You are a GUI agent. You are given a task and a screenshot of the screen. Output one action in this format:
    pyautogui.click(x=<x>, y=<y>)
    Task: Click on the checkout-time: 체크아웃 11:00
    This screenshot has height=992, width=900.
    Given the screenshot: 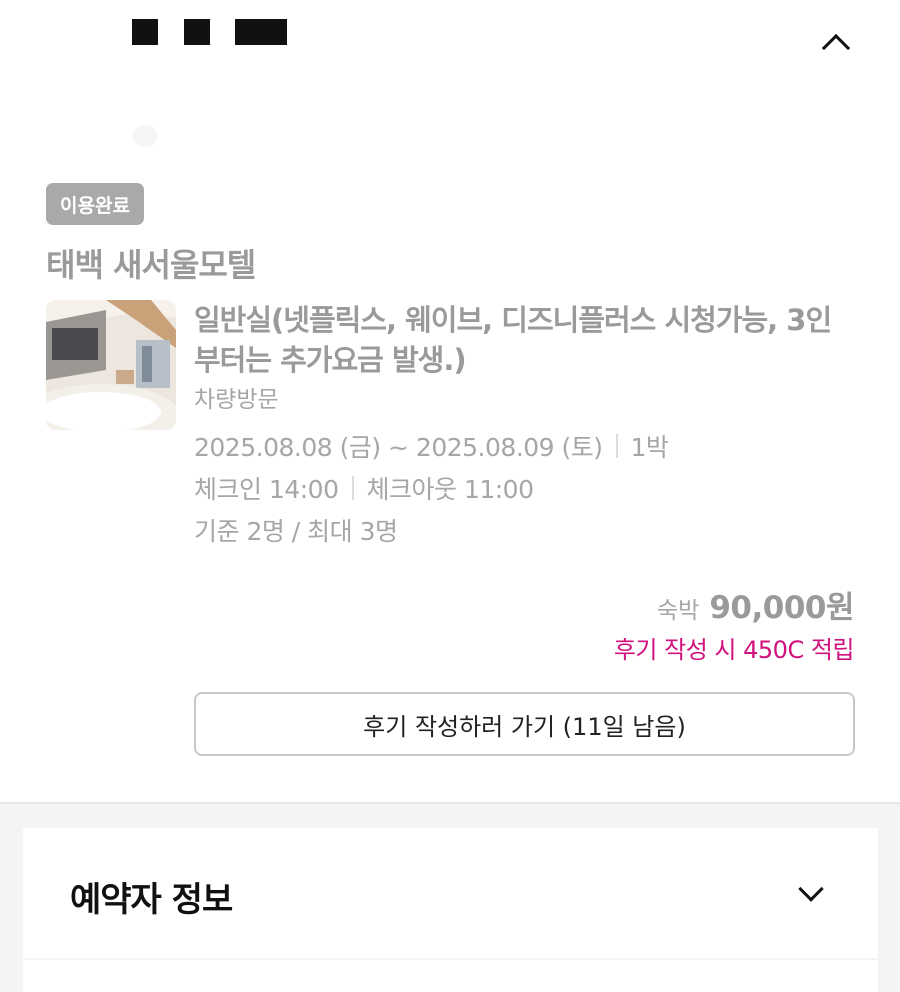 What is the action you would take?
    pyautogui.click(x=450, y=489)
    